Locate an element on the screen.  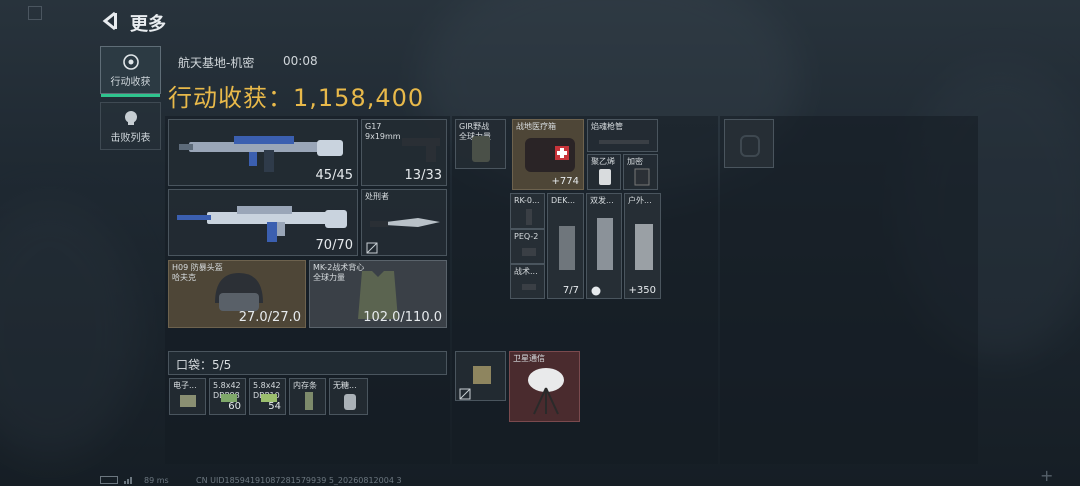
pocket-item: 5.8x42DBP88 60 is located at coordinates (227, 396).